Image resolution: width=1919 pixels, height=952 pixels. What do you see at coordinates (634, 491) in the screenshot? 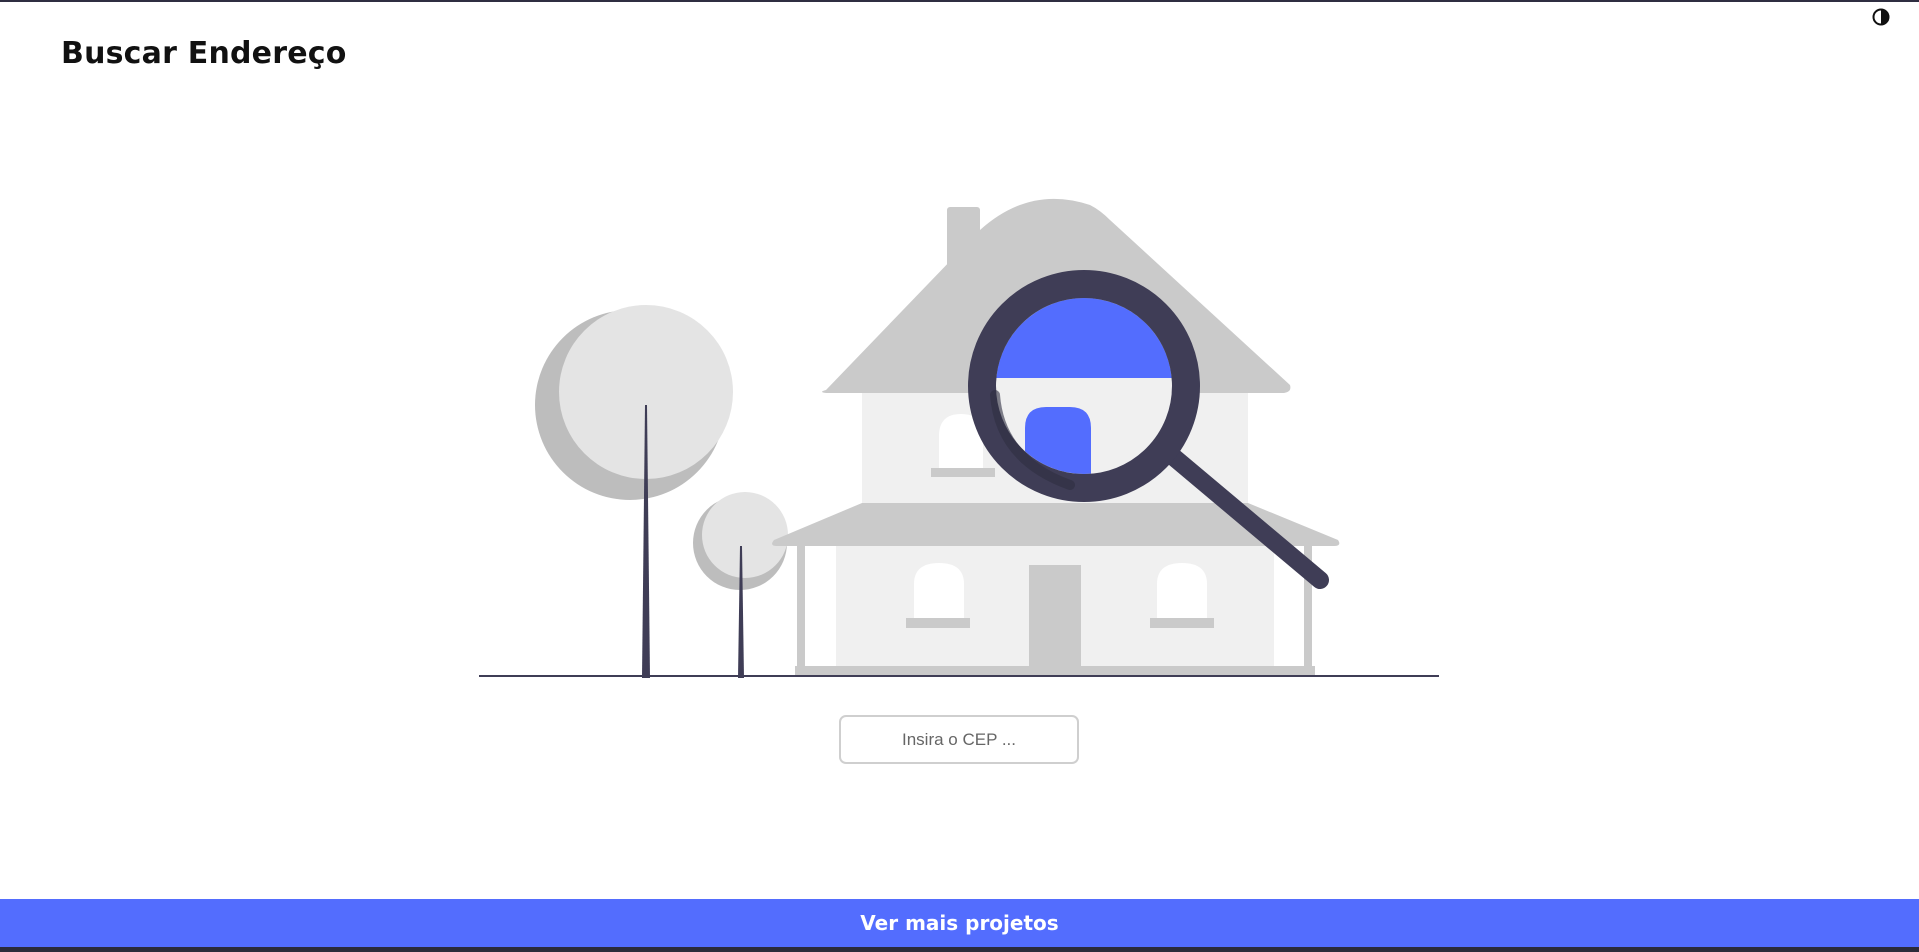
I see `big-tree-icon` at bounding box center [634, 491].